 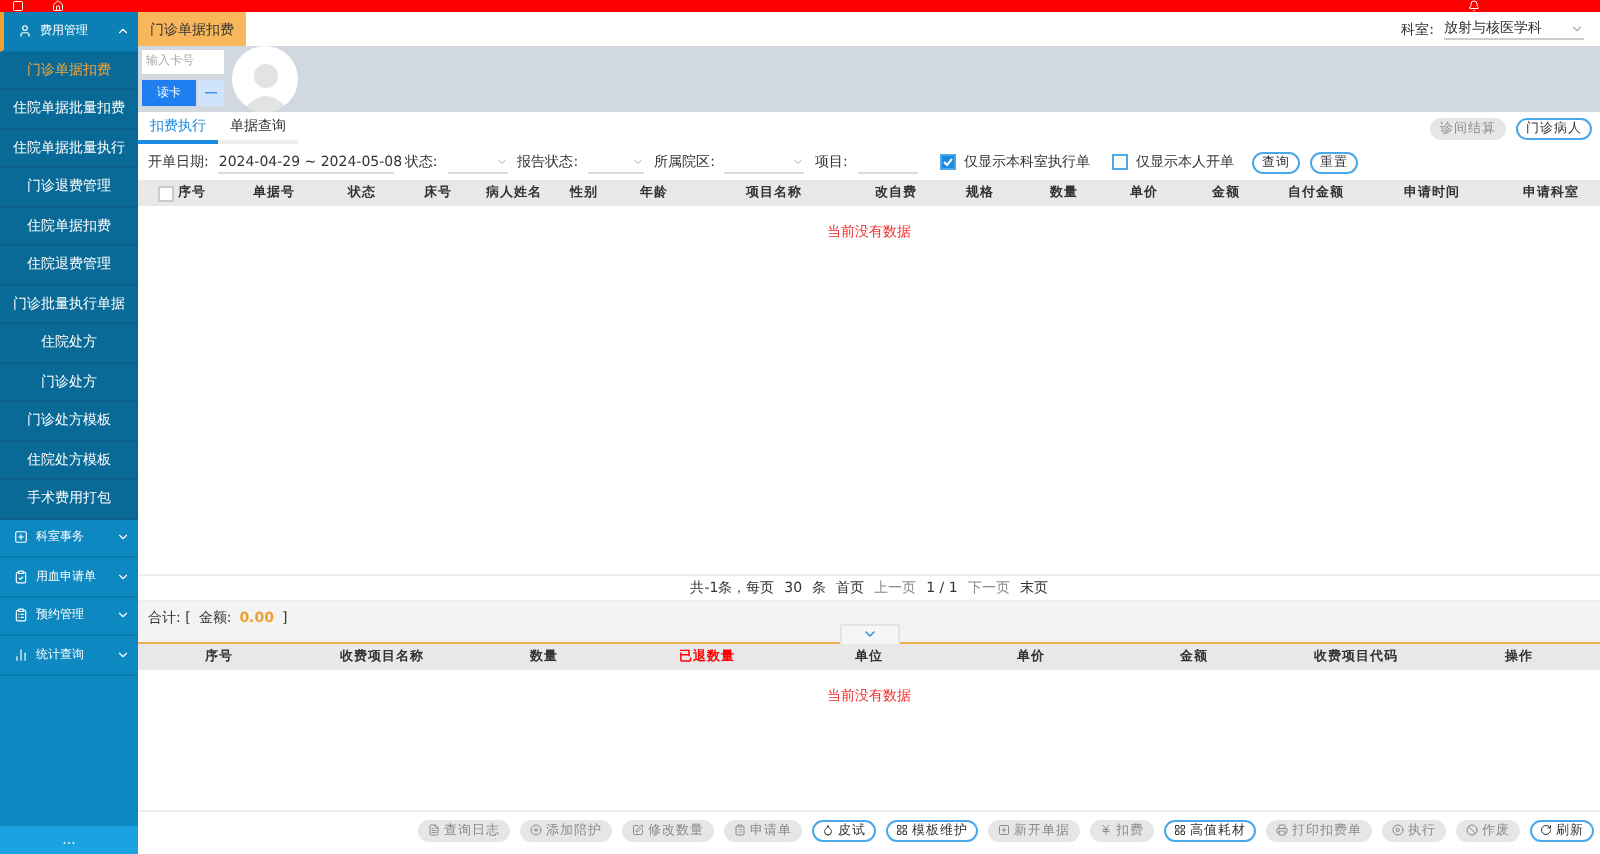 What do you see at coordinates (1546, 830) in the screenshot?
I see `refresh-icon` at bounding box center [1546, 830].